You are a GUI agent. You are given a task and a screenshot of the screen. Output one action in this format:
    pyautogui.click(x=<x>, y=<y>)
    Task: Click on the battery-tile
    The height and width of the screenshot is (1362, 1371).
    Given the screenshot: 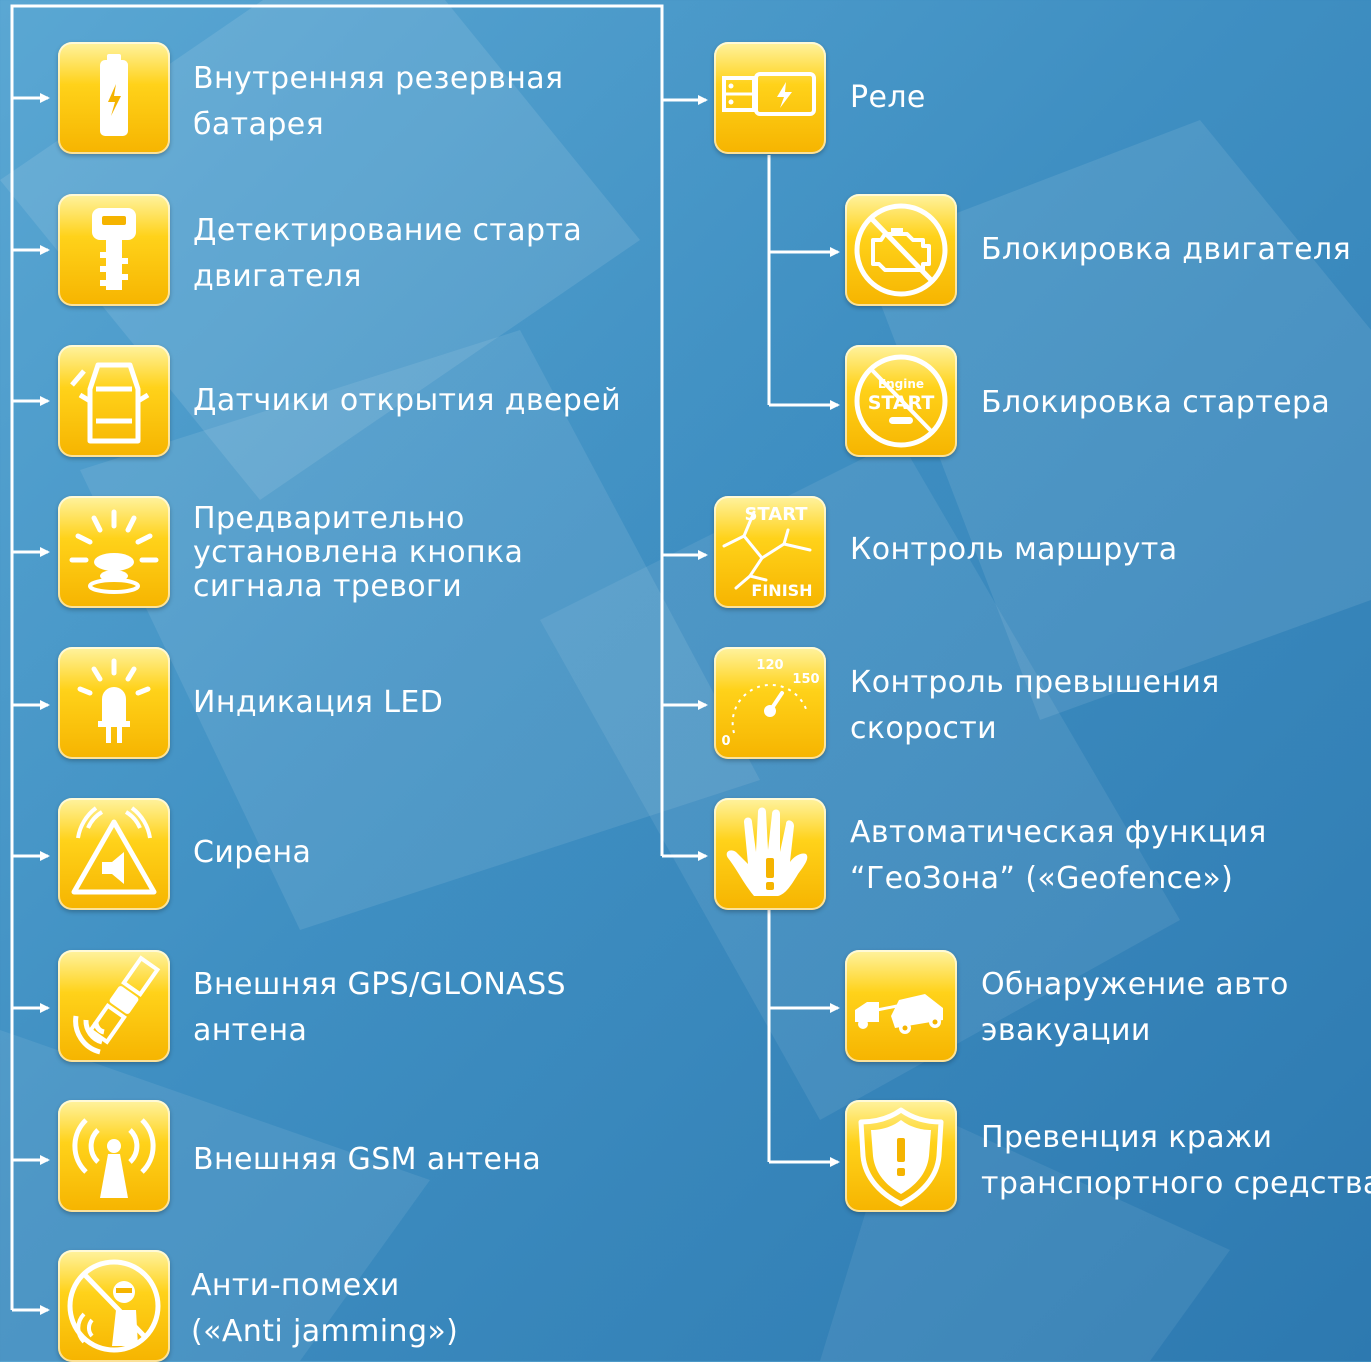 What is the action you would take?
    pyautogui.click(x=114, y=98)
    